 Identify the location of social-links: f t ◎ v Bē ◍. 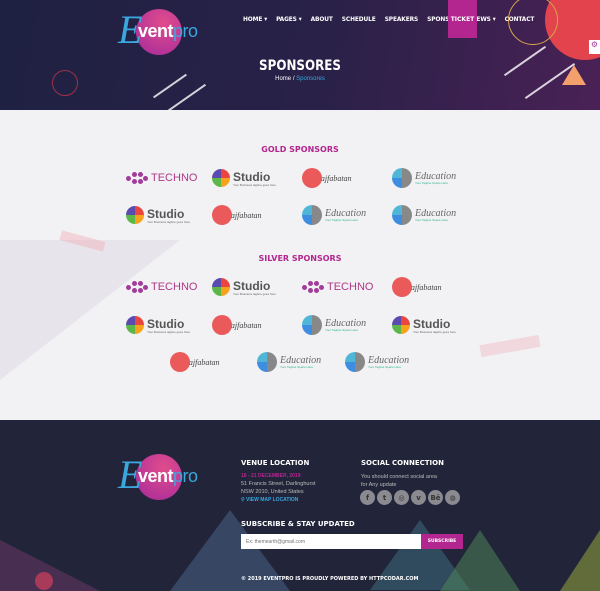
(410, 497).